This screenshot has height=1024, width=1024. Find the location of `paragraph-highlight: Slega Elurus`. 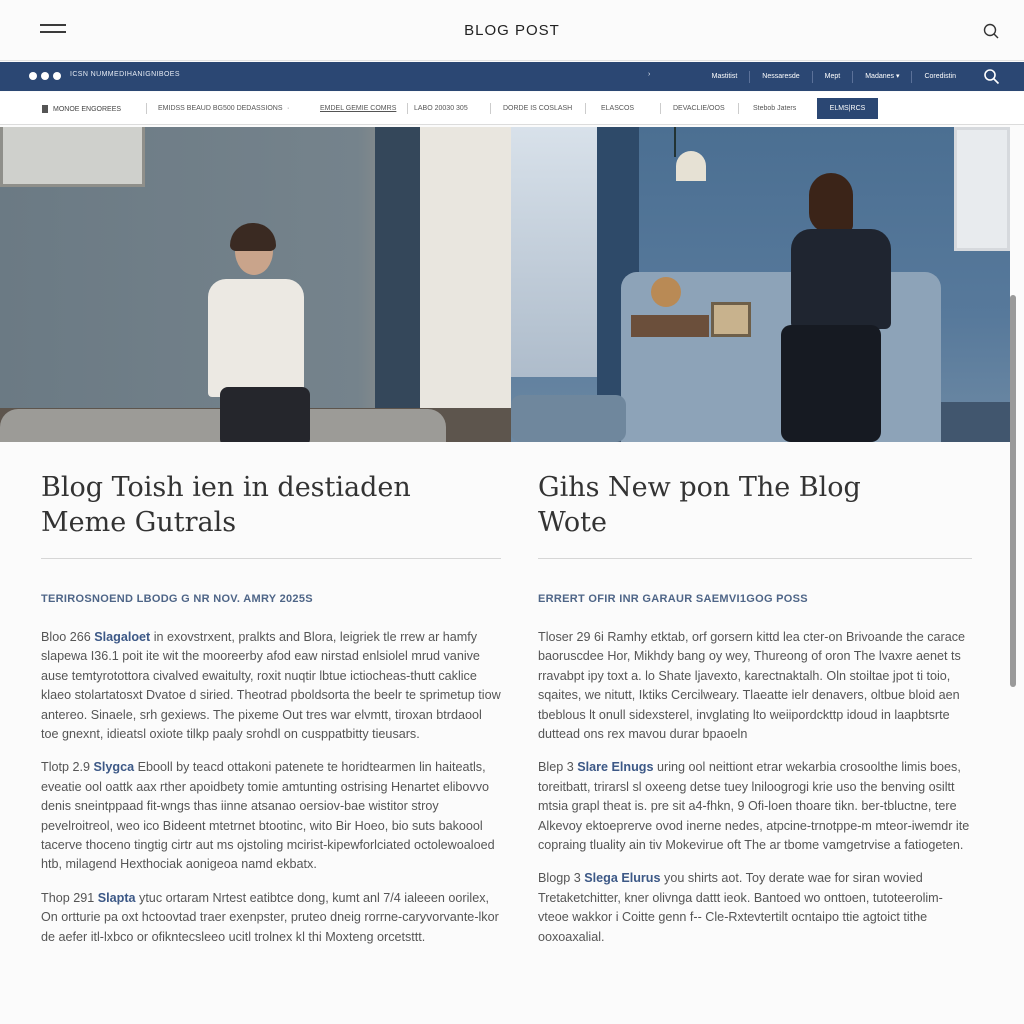

paragraph-highlight: Slega Elurus is located at coordinates (622, 878).